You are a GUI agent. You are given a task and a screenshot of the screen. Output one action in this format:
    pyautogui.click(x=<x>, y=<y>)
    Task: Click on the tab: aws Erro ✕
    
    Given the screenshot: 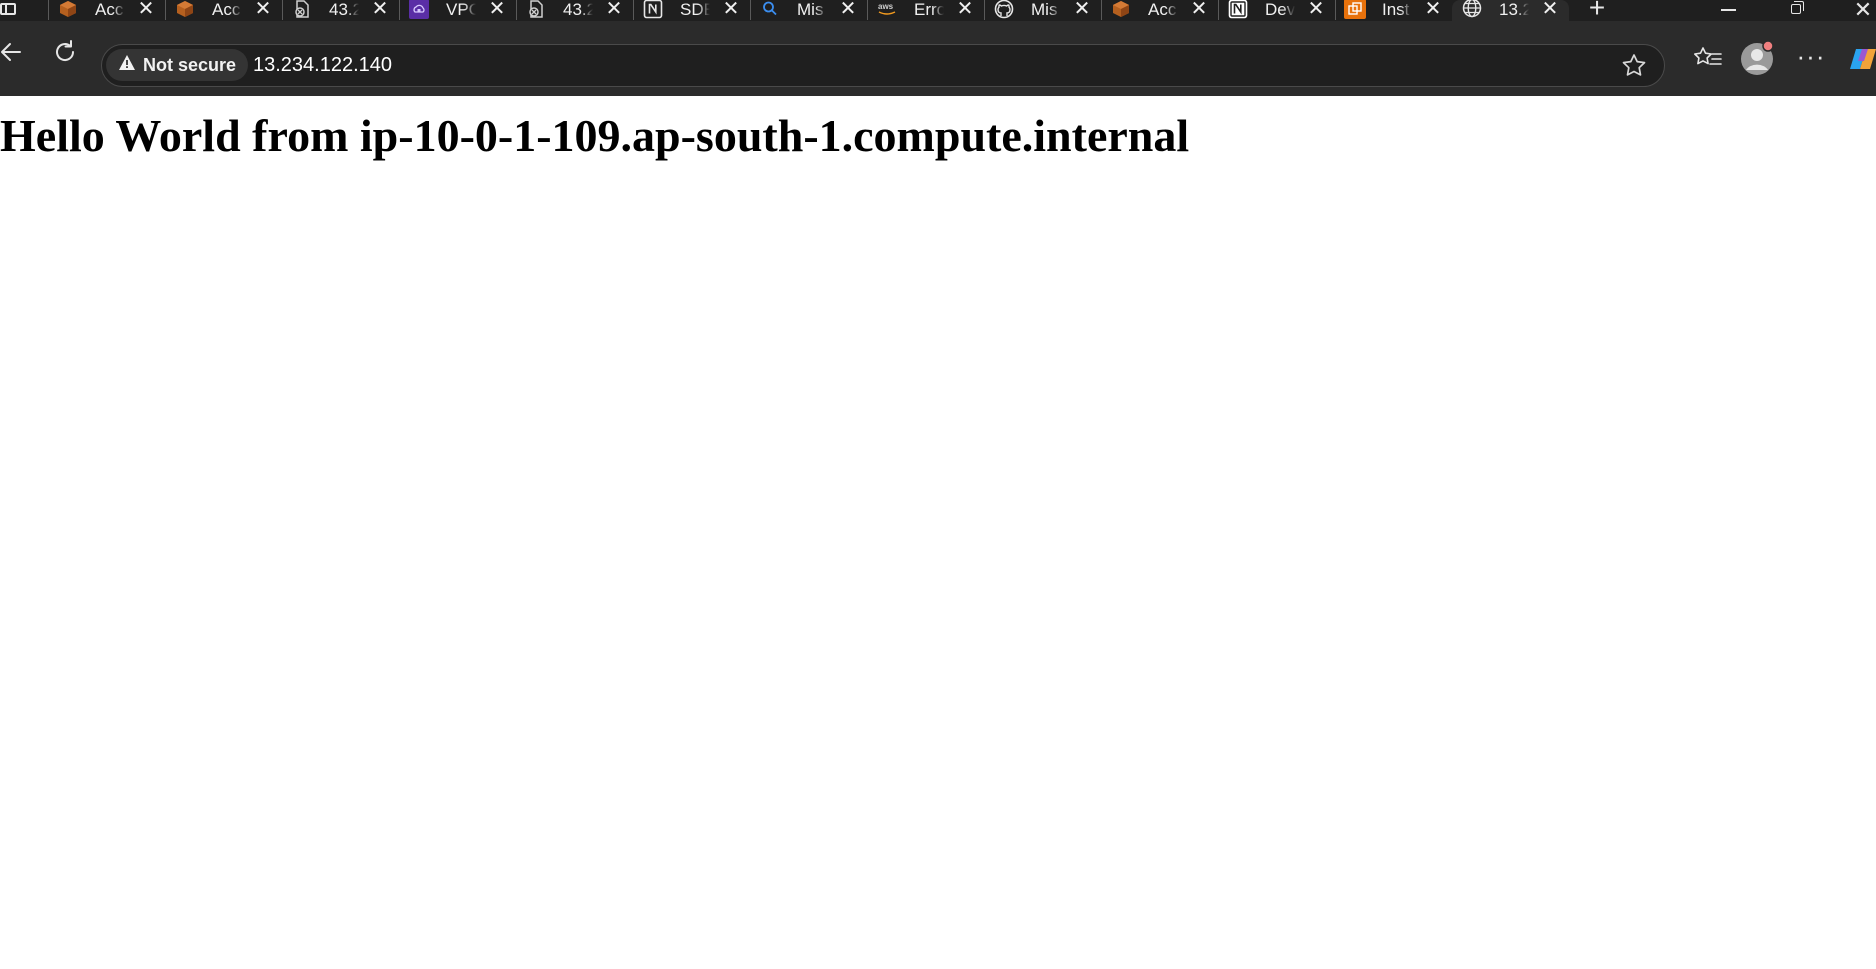 What is the action you would take?
    pyautogui.click(x=925, y=10)
    